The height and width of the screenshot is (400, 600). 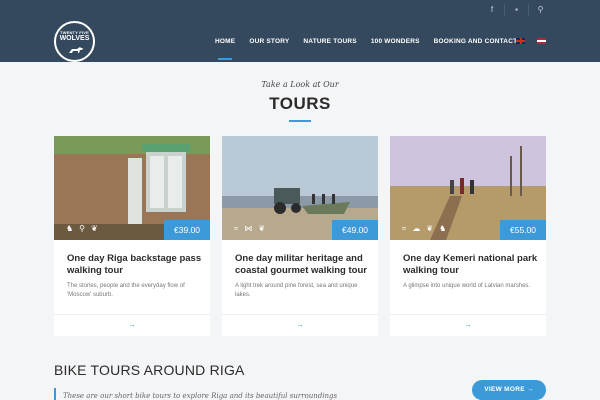 I want to click on bike-section-title: BIKE TOURS AROUND RIGA, so click(x=149, y=370).